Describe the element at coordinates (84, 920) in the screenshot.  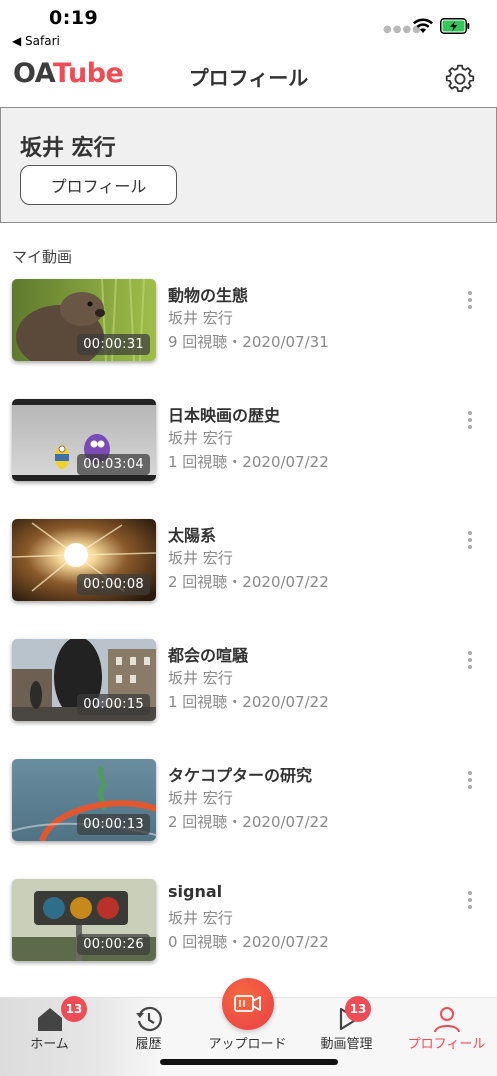
I see `video-thumbnail: 00:00:26` at that location.